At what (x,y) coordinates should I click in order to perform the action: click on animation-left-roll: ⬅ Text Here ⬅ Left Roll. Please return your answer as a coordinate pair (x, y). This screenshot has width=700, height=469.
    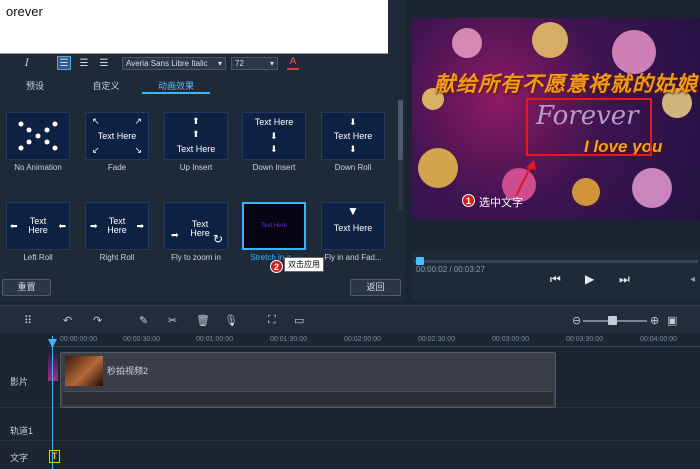
    Looking at the image, I should click on (39, 235).